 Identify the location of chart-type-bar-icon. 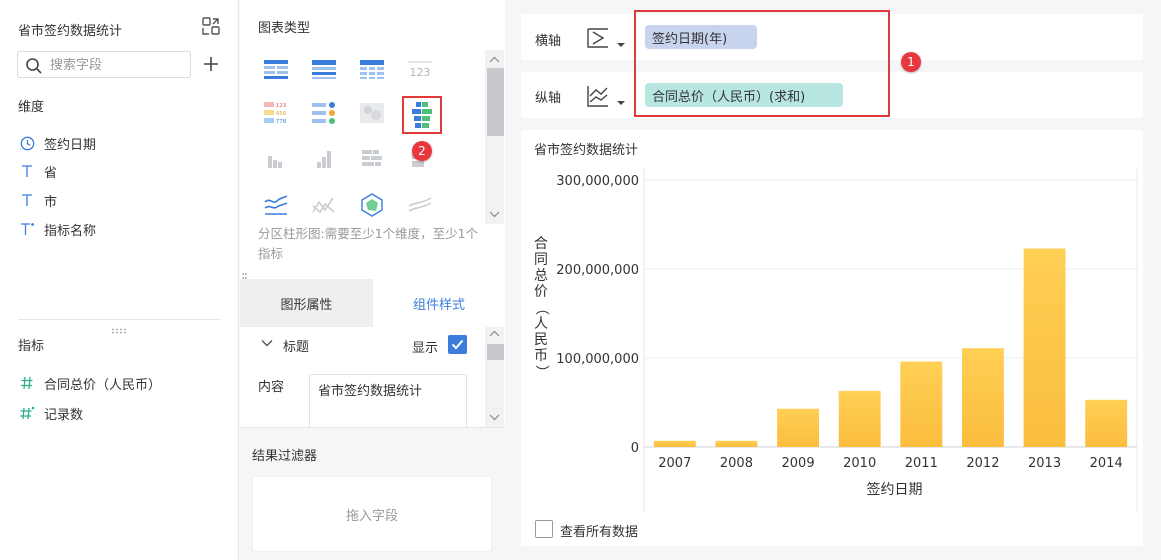
(324, 159).